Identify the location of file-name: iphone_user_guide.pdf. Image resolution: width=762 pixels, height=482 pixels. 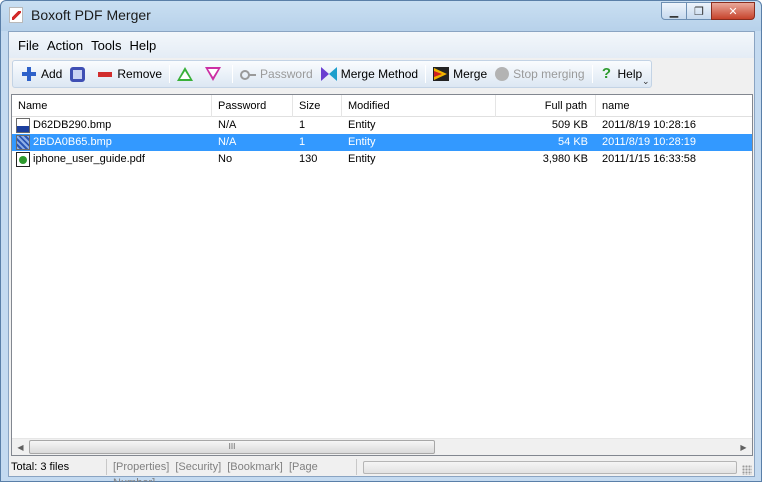
(89, 159).